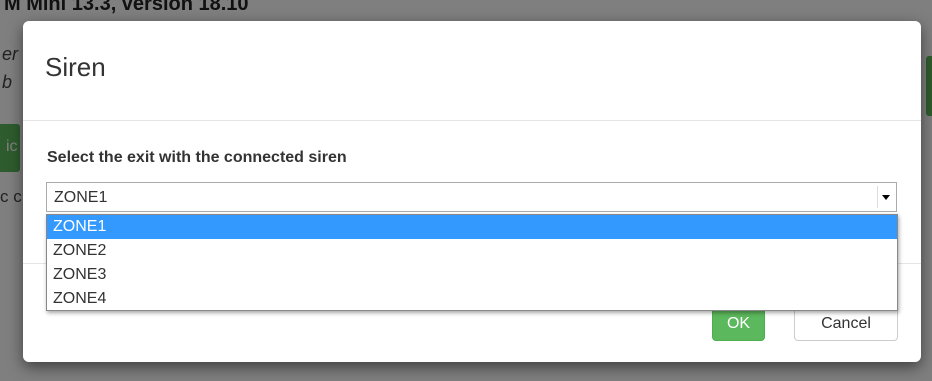  I want to click on ok-button: OK, so click(738, 324).